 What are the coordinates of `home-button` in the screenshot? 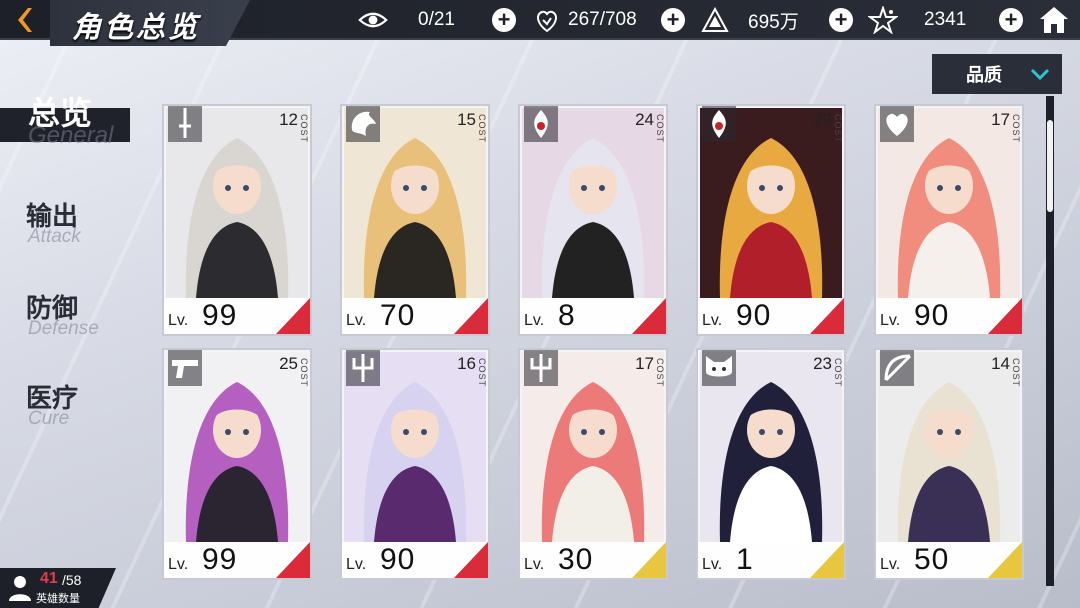 It's located at (1054, 20).